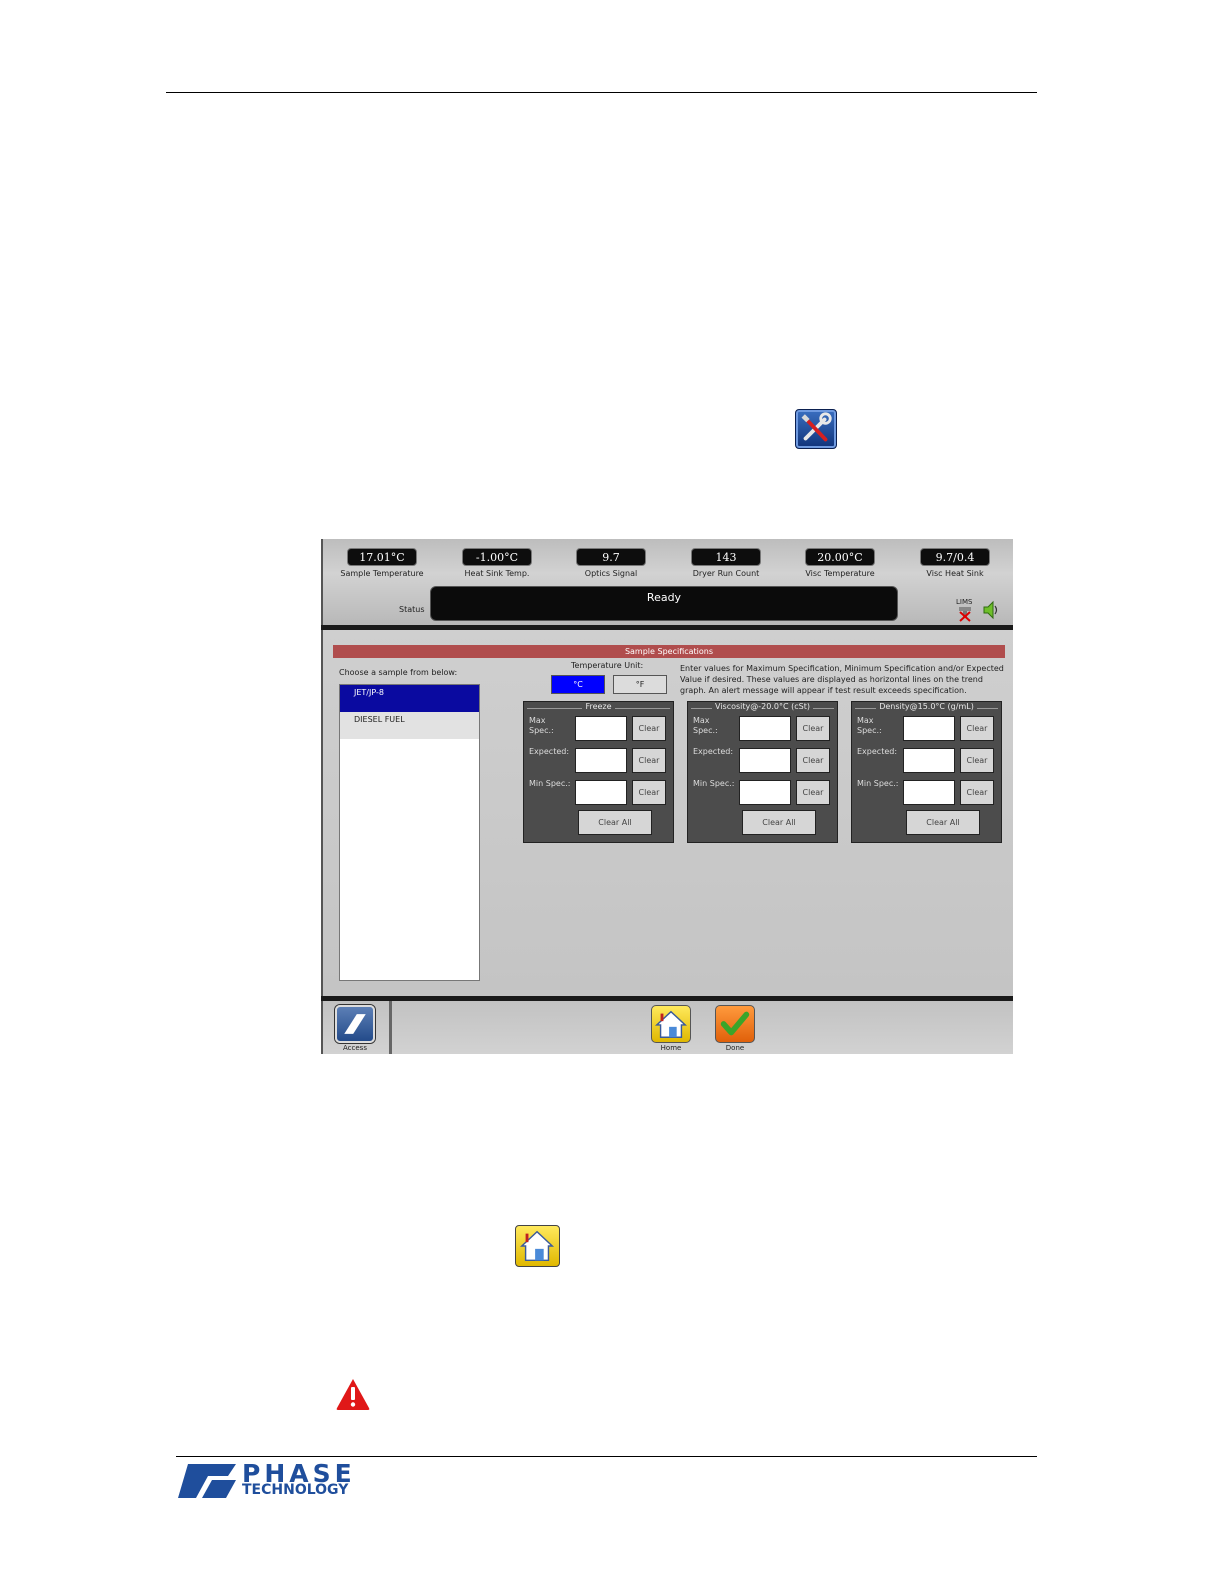 This screenshot has height=1584, width=1224. I want to click on done-button, so click(735, 1024).